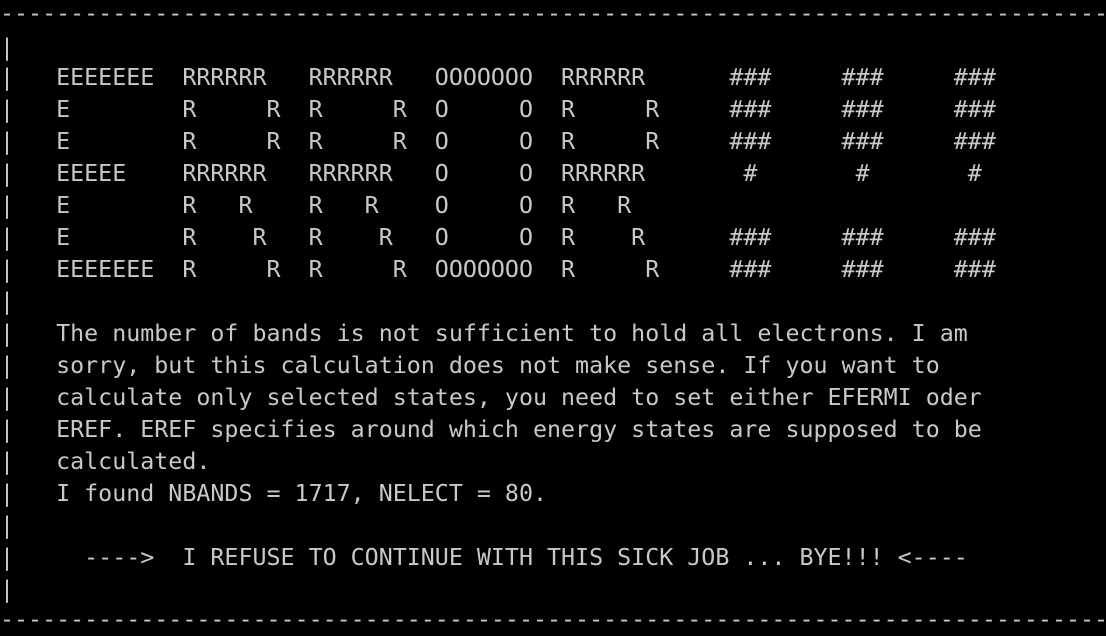  I want to click on banner-line: | EEEEE RRRRRR RRRRRR O O RRRRRR # # #, so click(491, 173).